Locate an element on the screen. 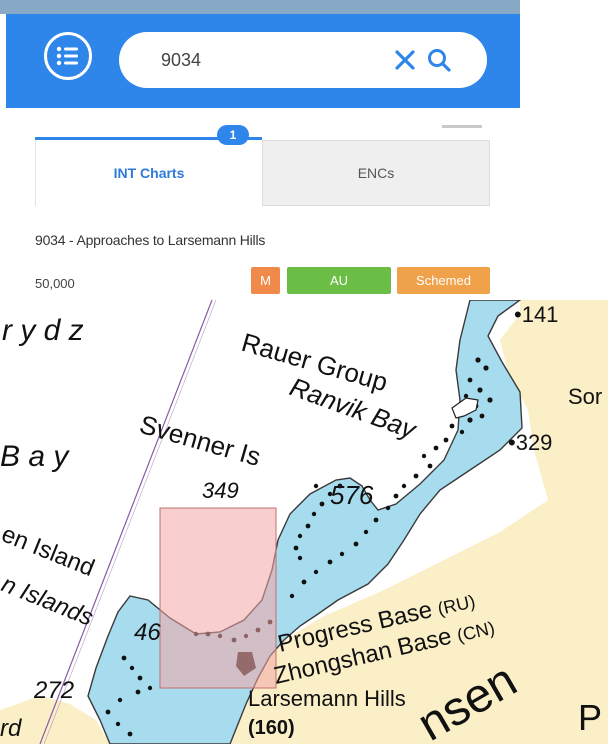  menu-button is located at coordinates (68, 56).